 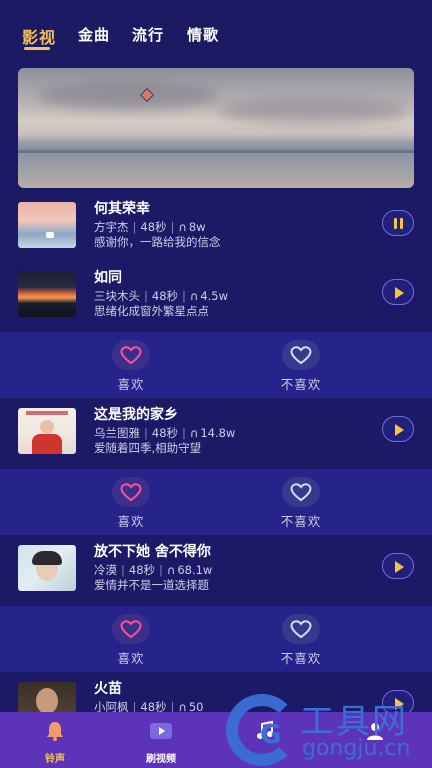 I want to click on pause-icon-bar, so click(x=401, y=223).